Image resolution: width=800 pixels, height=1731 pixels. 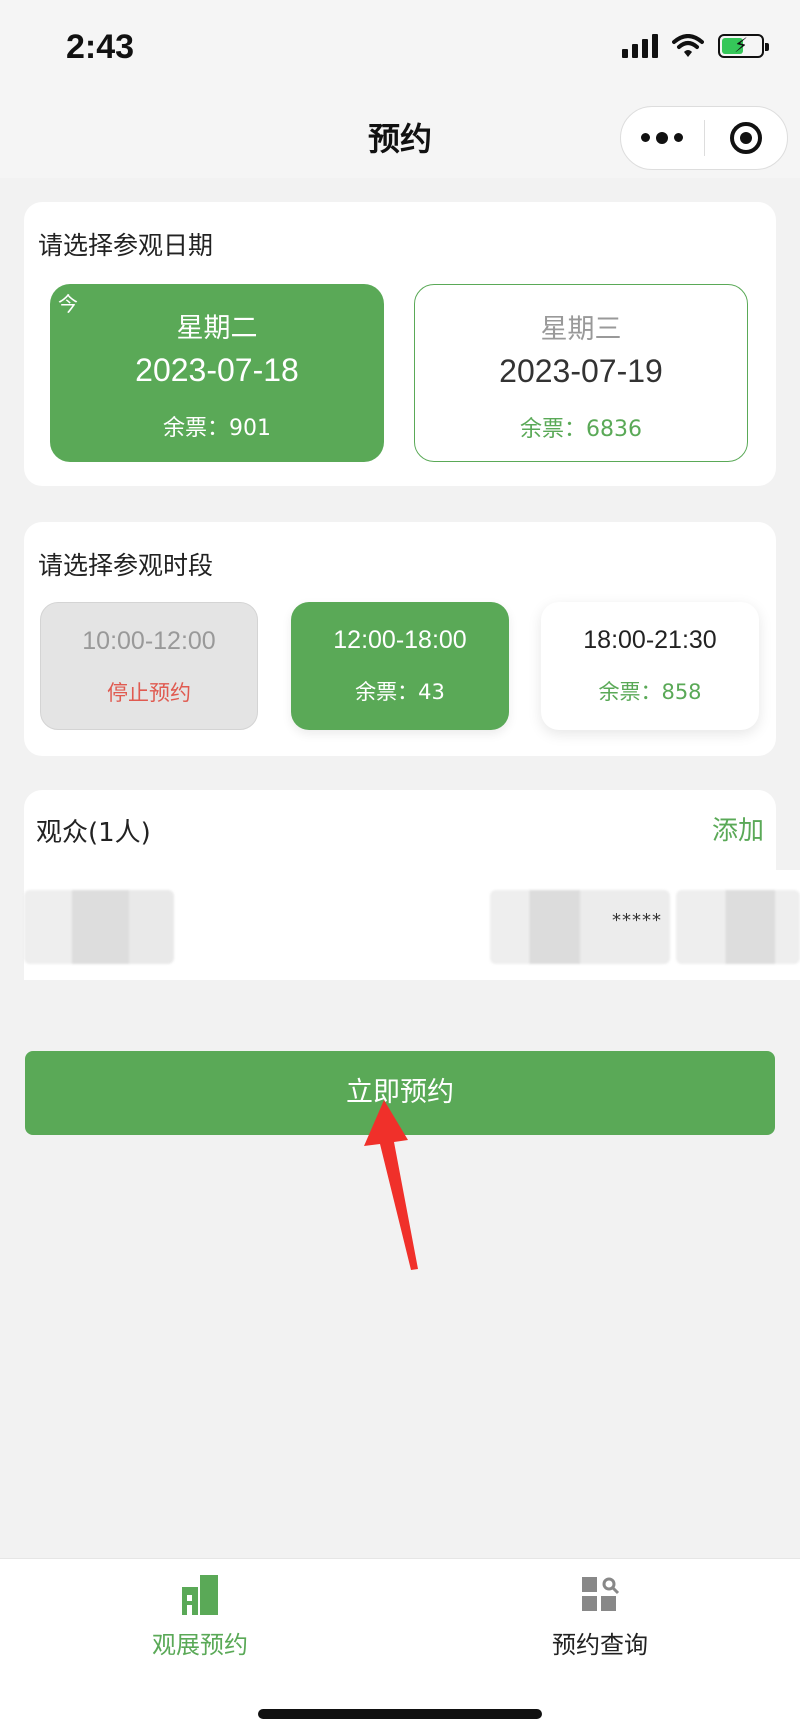 What do you see at coordinates (738, 828) in the screenshot?
I see `add-visitor-button: 添加` at bounding box center [738, 828].